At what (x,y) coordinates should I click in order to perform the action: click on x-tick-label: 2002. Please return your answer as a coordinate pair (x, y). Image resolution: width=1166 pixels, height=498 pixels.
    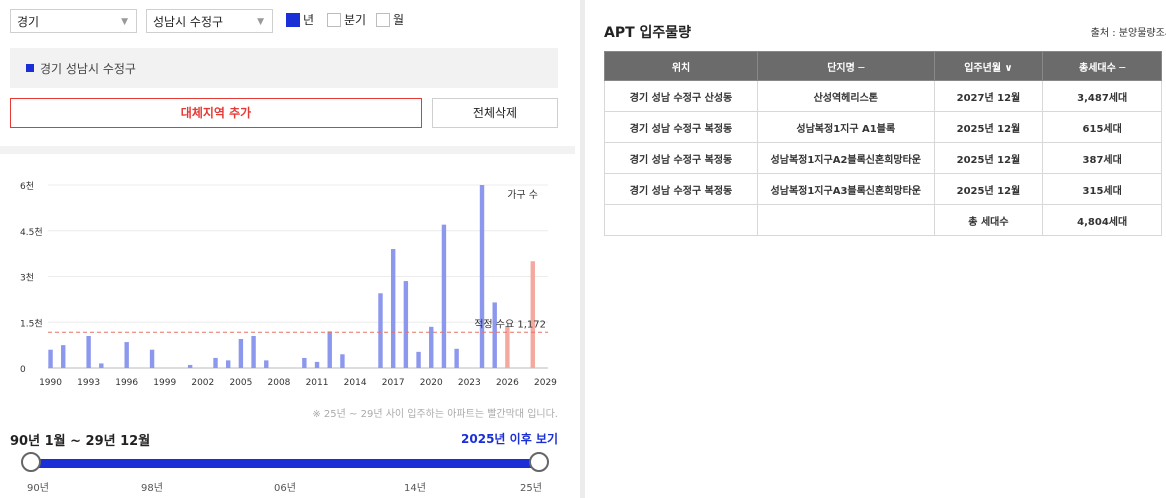
    Looking at the image, I should click on (202, 383).